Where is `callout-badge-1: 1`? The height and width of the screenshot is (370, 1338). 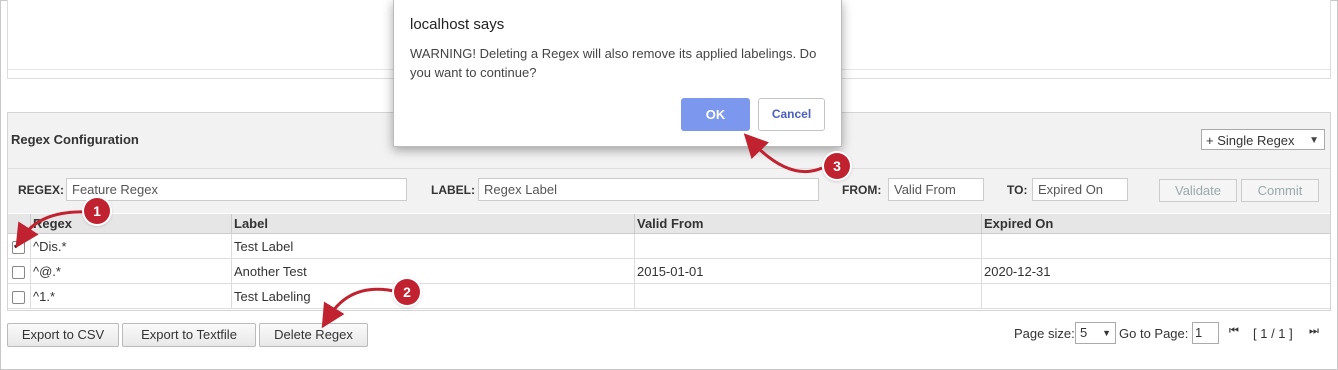
callout-badge-1: 1 is located at coordinates (97, 211).